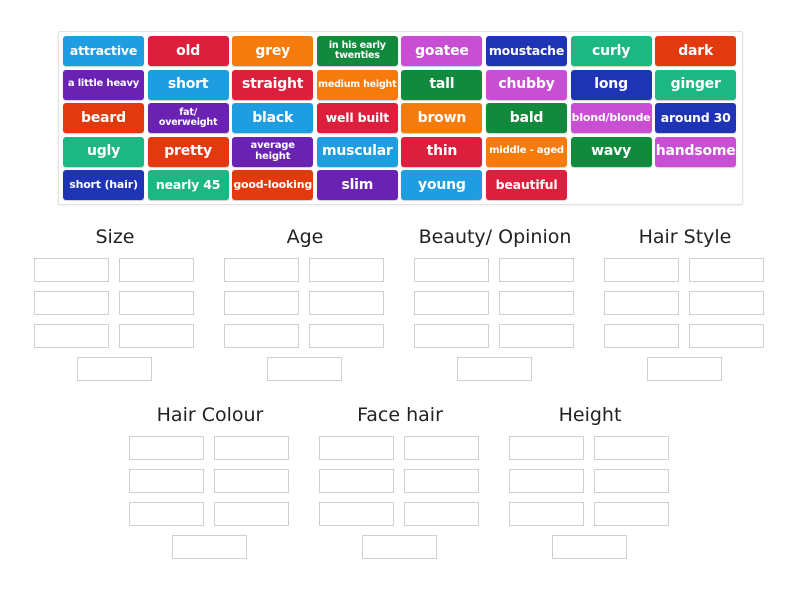  What do you see at coordinates (115, 237) in the screenshot?
I see `group-title: Size` at bounding box center [115, 237].